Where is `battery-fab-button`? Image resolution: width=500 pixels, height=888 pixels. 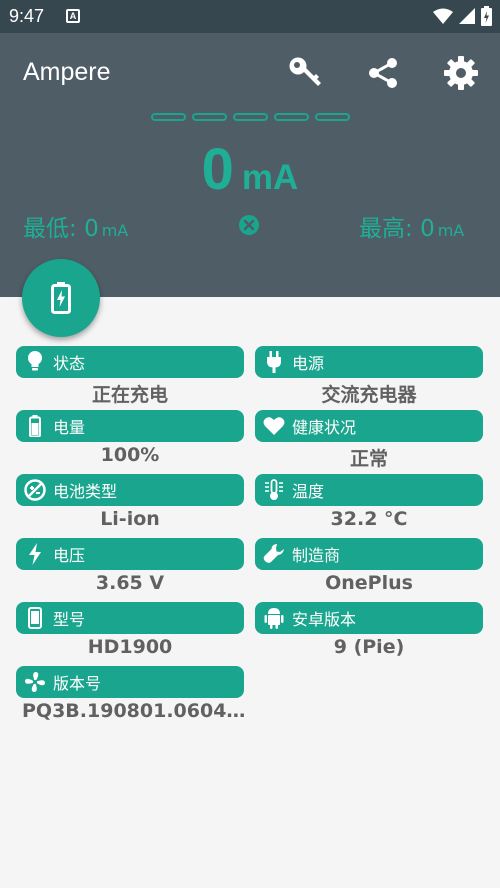 battery-fab-button is located at coordinates (61, 298).